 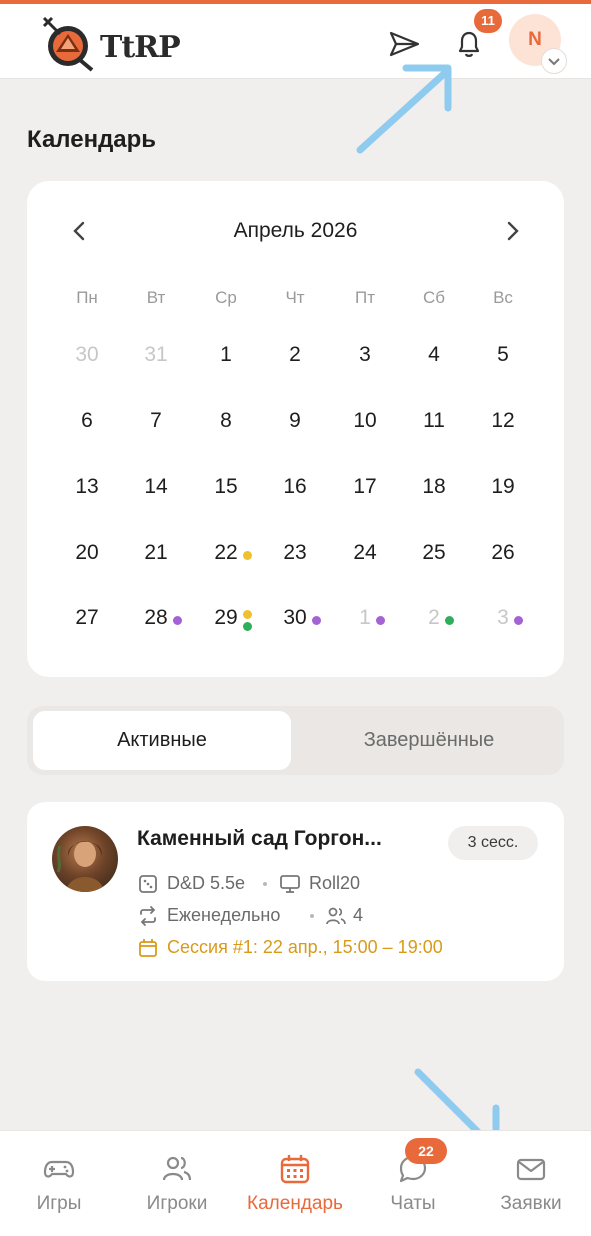 I want to click on calendar-day: 11, so click(x=434, y=424).